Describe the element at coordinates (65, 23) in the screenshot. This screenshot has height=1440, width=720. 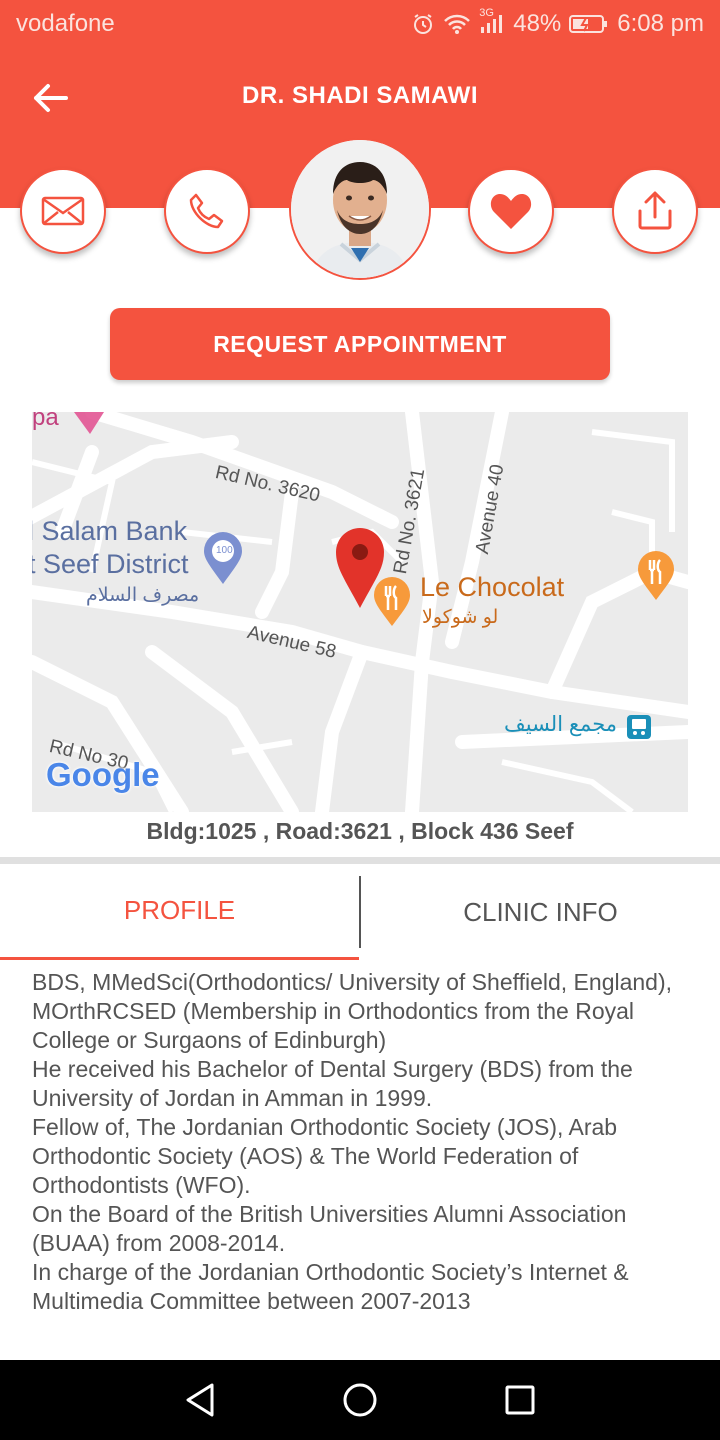
I see `carrier-name: vodafone` at that location.